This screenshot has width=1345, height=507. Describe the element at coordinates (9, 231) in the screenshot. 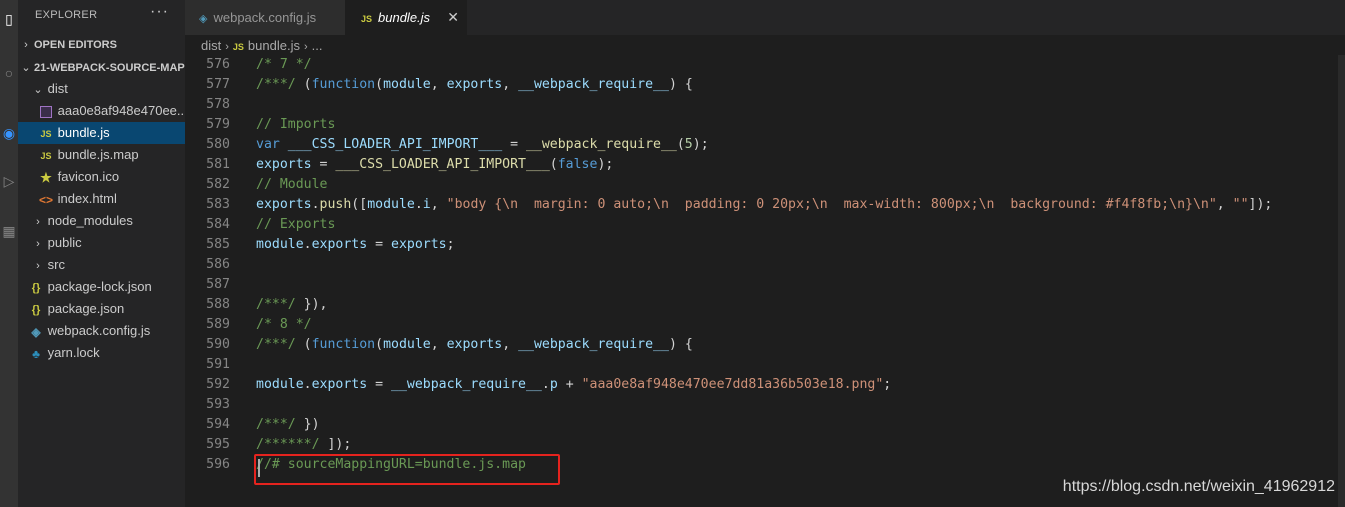

I see `extensions-icon: ▦` at that location.